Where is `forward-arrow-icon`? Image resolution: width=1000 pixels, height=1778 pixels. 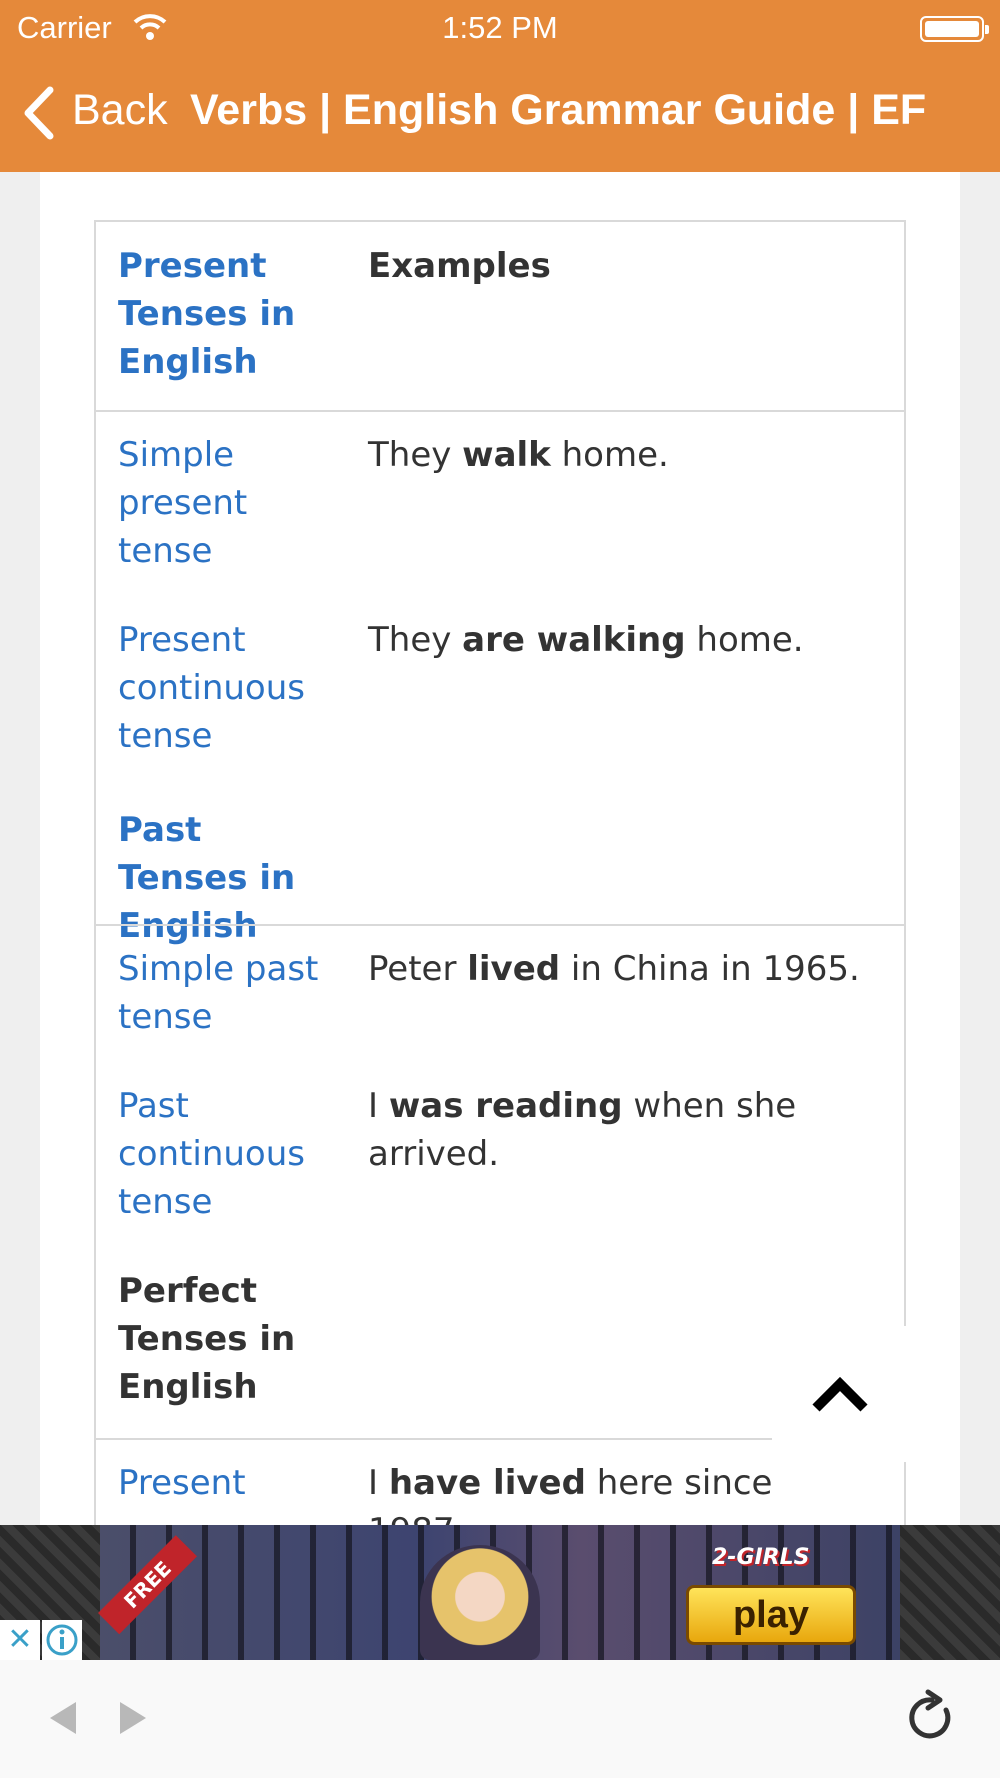
forward-arrow-icon is located at coordinates (132, 1718).